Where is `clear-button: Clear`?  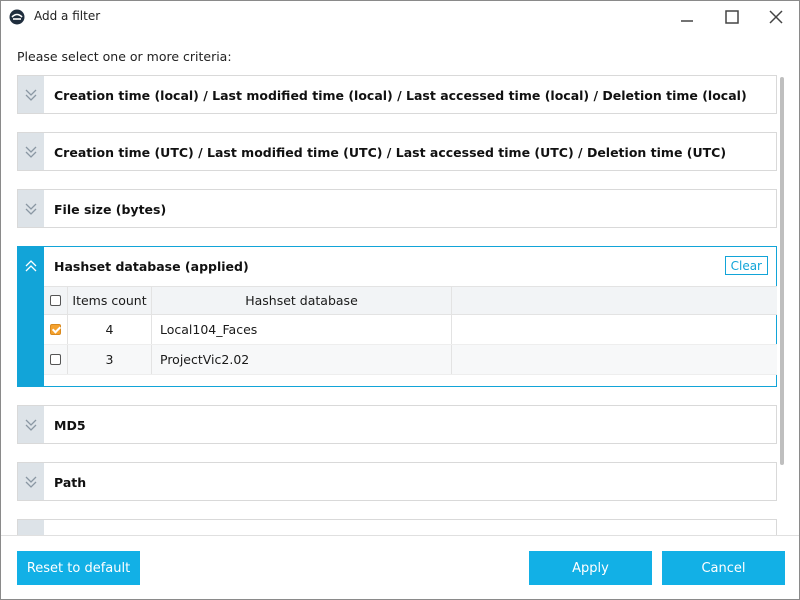 clear-button: Clear is located at coordinates (746, 265).